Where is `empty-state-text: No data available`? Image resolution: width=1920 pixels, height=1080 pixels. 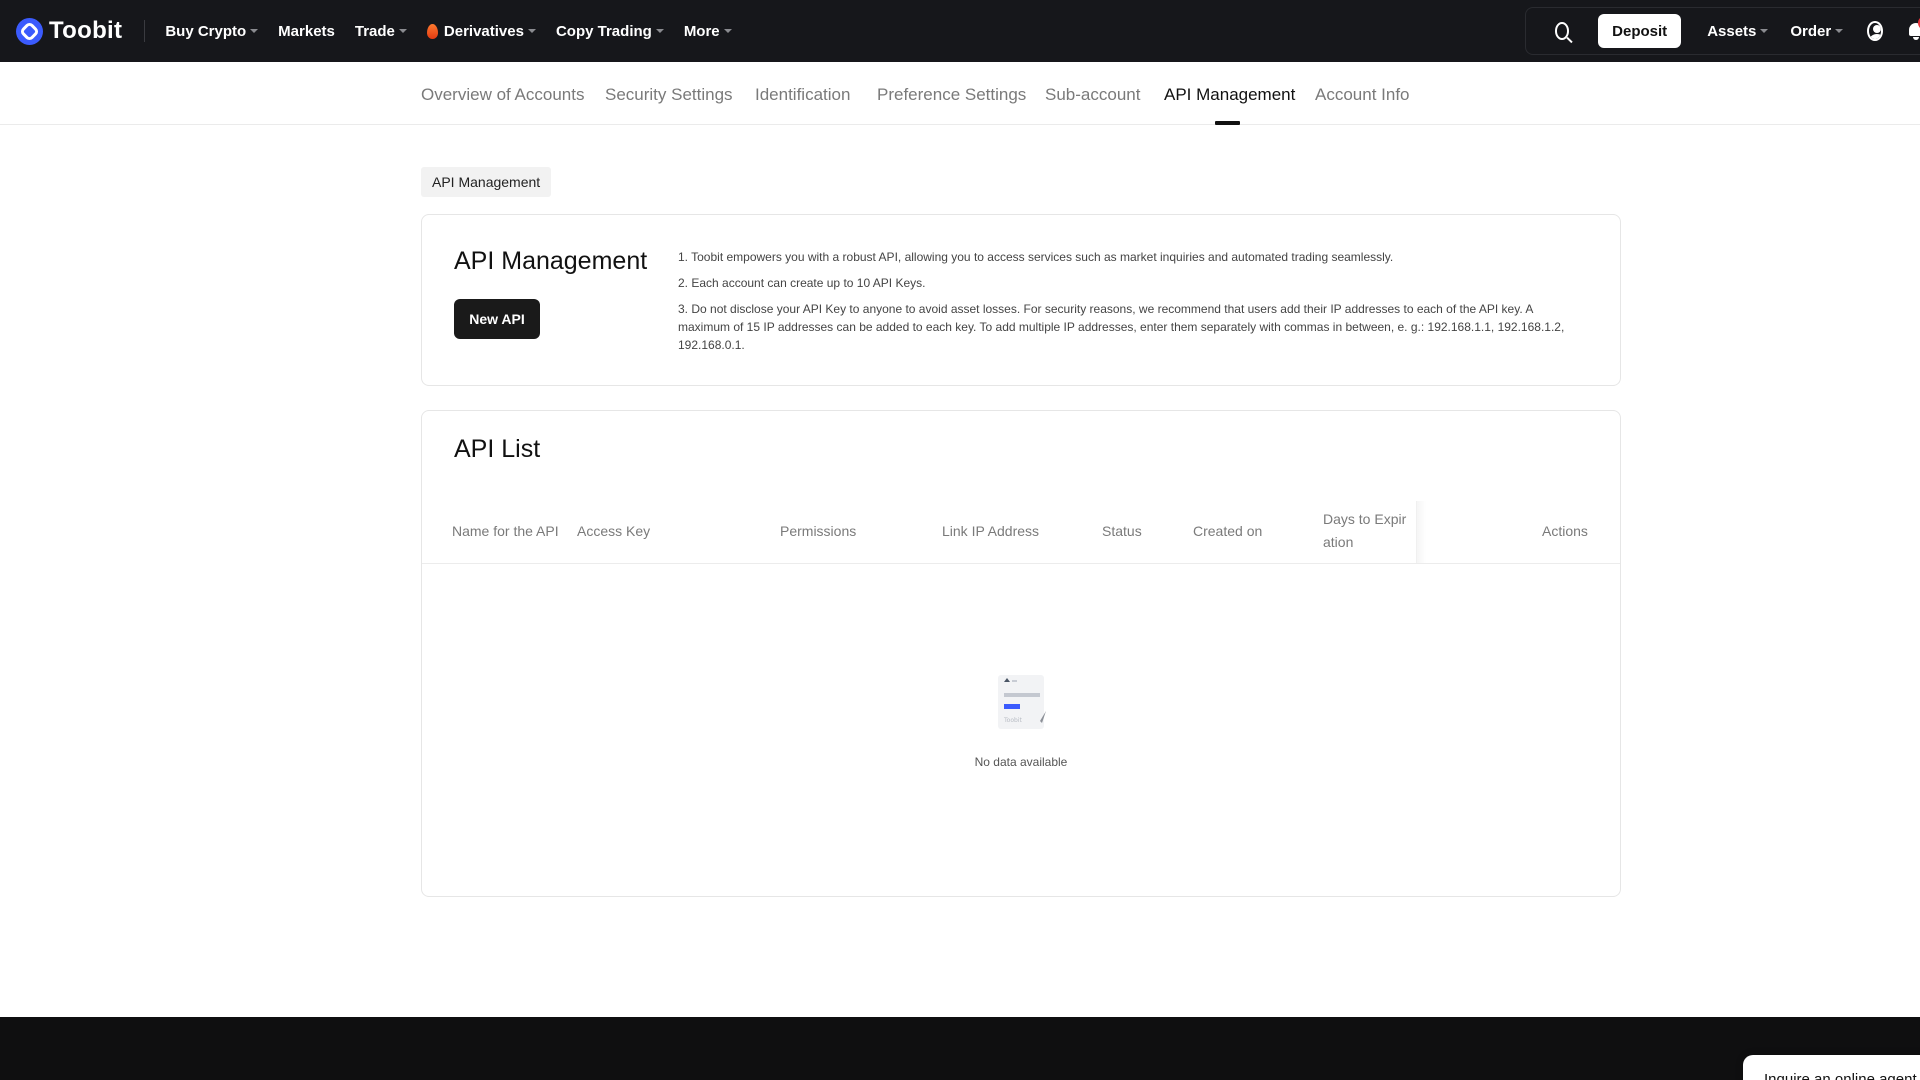
empty-state-text: No data available is located at coordinates (1021, 762).